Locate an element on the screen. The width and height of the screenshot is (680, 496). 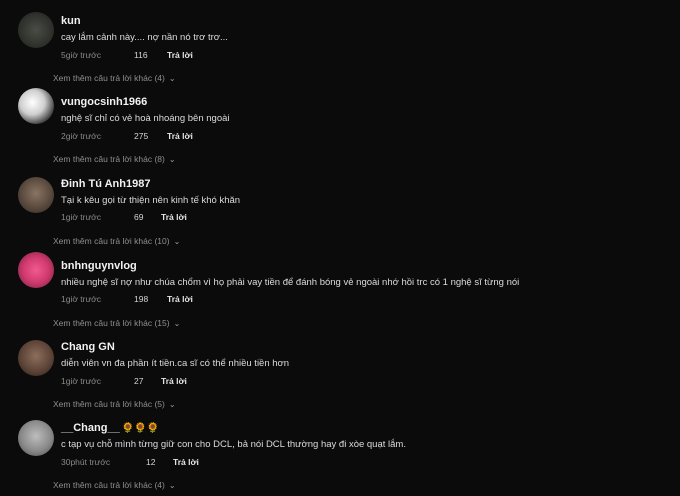
sunflower-emoji-icon: 🌻🌻🌻 is located at coordinates (140, 428).